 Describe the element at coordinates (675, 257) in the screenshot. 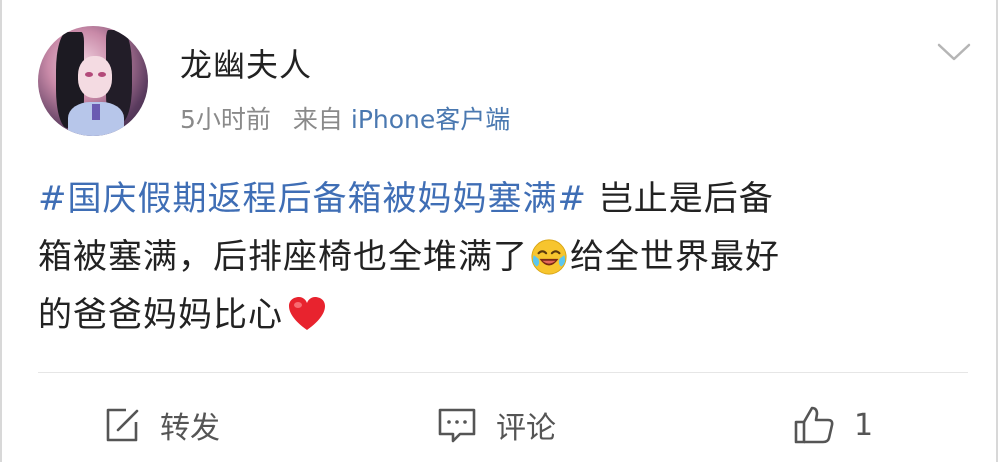

I see `post-text-2b: 给全世界最好` at that location.